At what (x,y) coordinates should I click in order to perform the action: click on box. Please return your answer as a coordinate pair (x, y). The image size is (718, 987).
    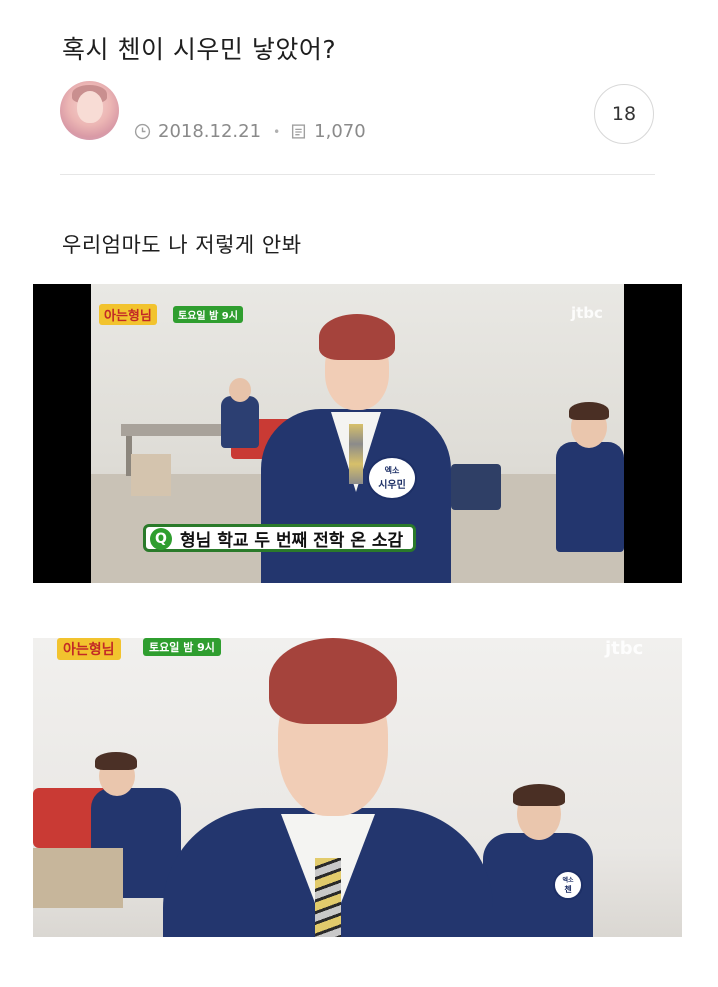
    Looking at the image, I should click on (151, 475).